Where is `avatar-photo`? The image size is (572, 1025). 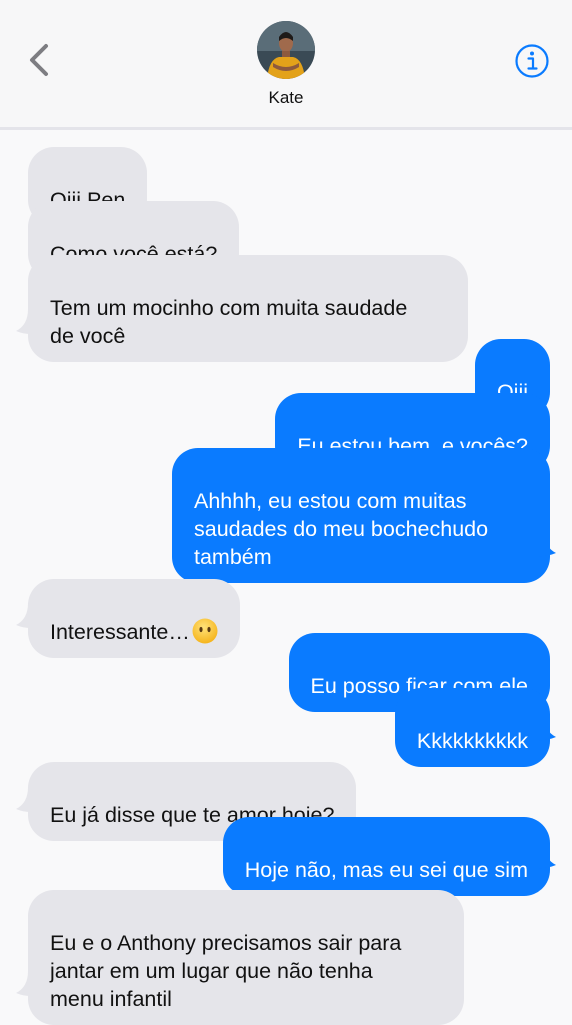
avatar-photo is located at coordinates (286, 50).